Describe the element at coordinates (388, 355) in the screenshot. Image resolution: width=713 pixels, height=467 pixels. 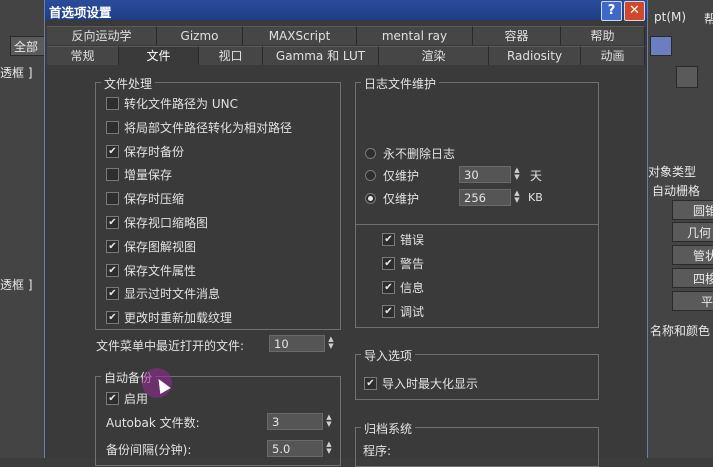
I see `import-options-label: 导入选项` at that location.